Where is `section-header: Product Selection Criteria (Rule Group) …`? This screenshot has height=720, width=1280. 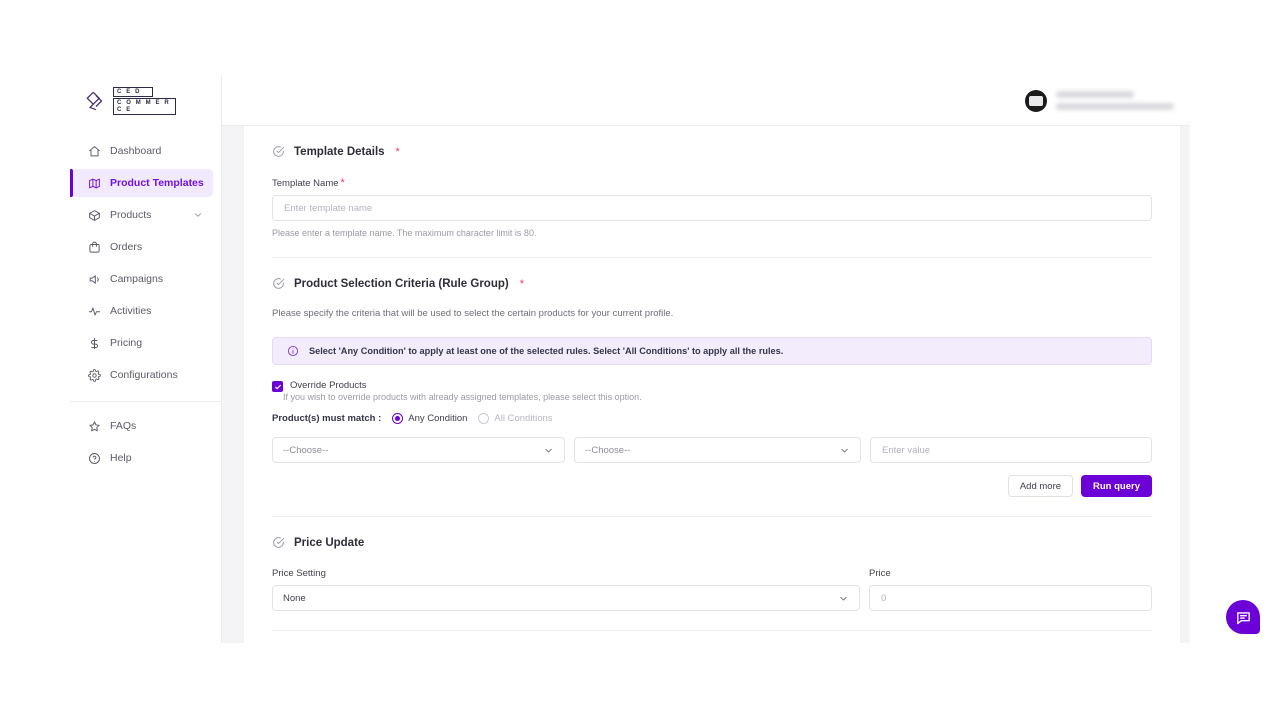
section-header: Product Selection Criteria (Rule Group) … is located at coordinates (712, 283).